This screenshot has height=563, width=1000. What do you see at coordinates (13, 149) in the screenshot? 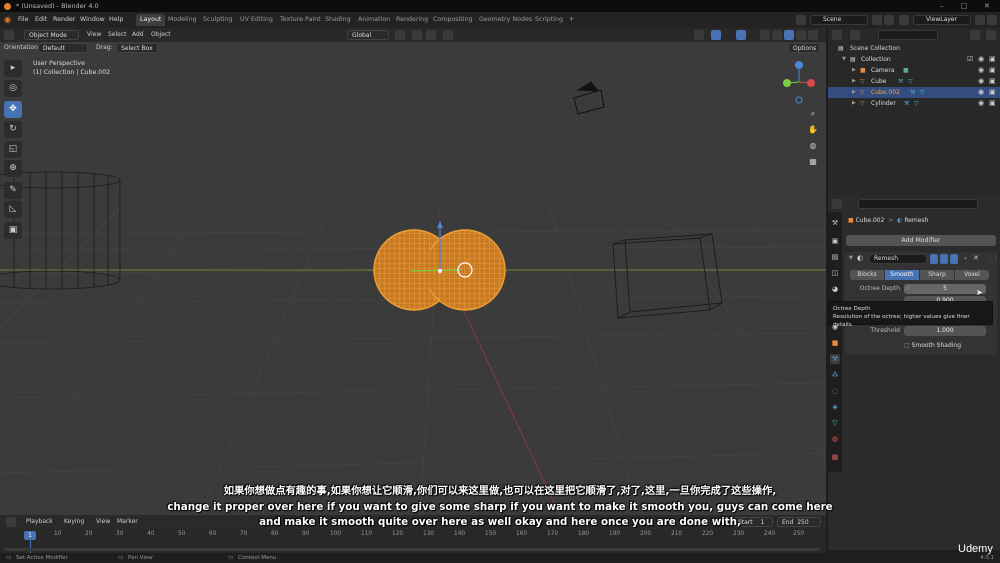
I see `scale-tool-icon: ◱` at bounding box center [13, 149].